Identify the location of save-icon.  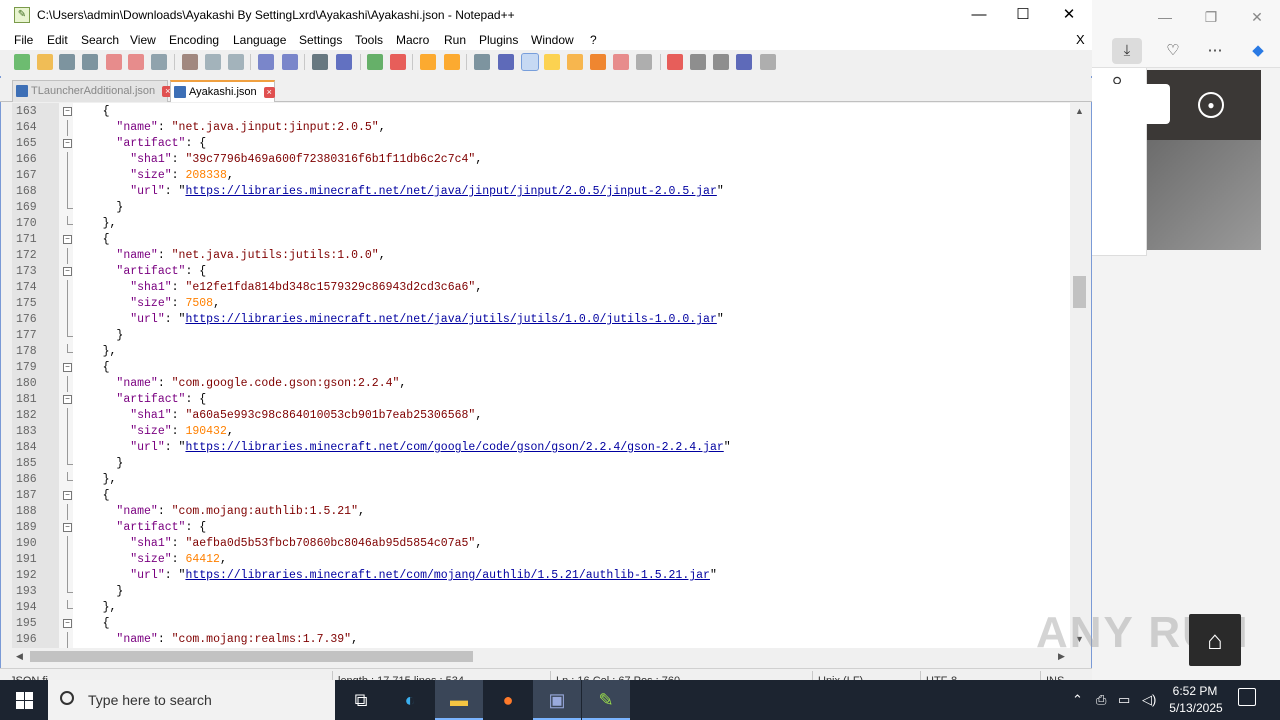
(67, 62).